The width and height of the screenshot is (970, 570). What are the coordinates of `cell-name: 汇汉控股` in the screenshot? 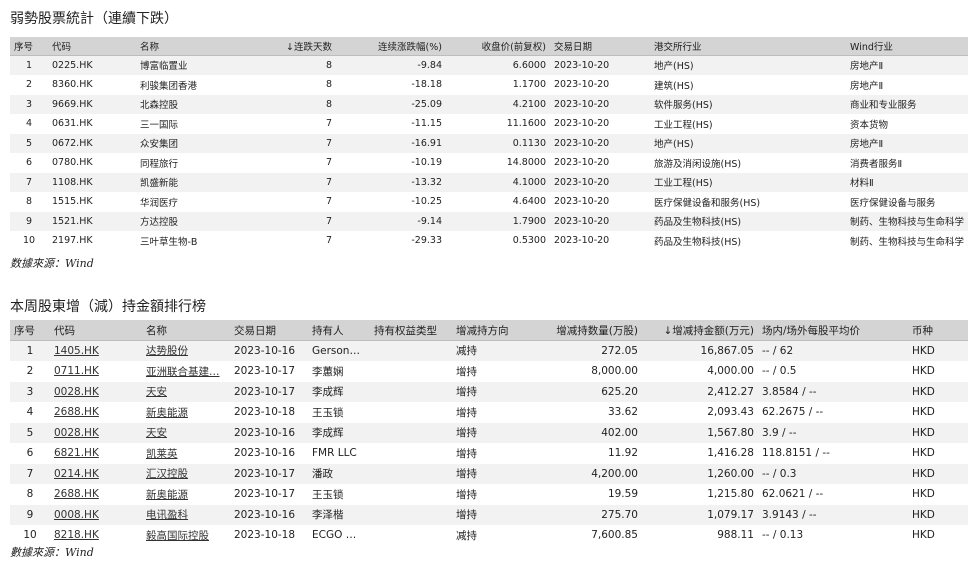 It's located at (186, 474).